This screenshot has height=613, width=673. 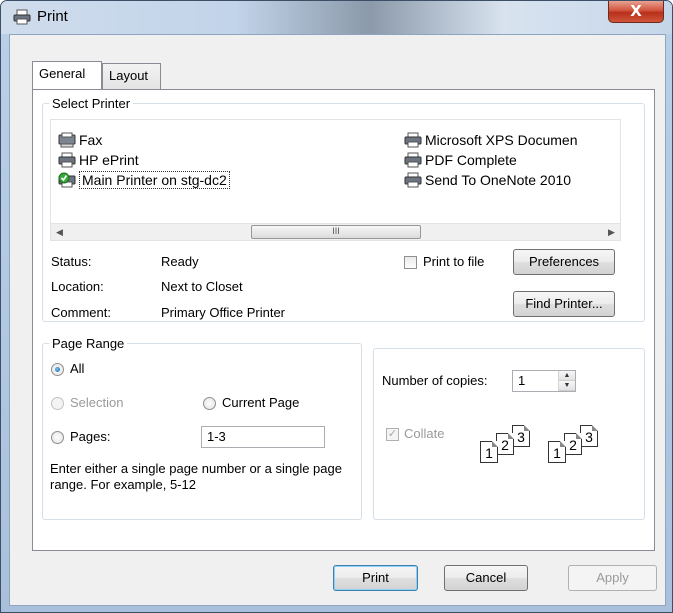 I want to click on copies-value: 1, so click(x=522, y=380).